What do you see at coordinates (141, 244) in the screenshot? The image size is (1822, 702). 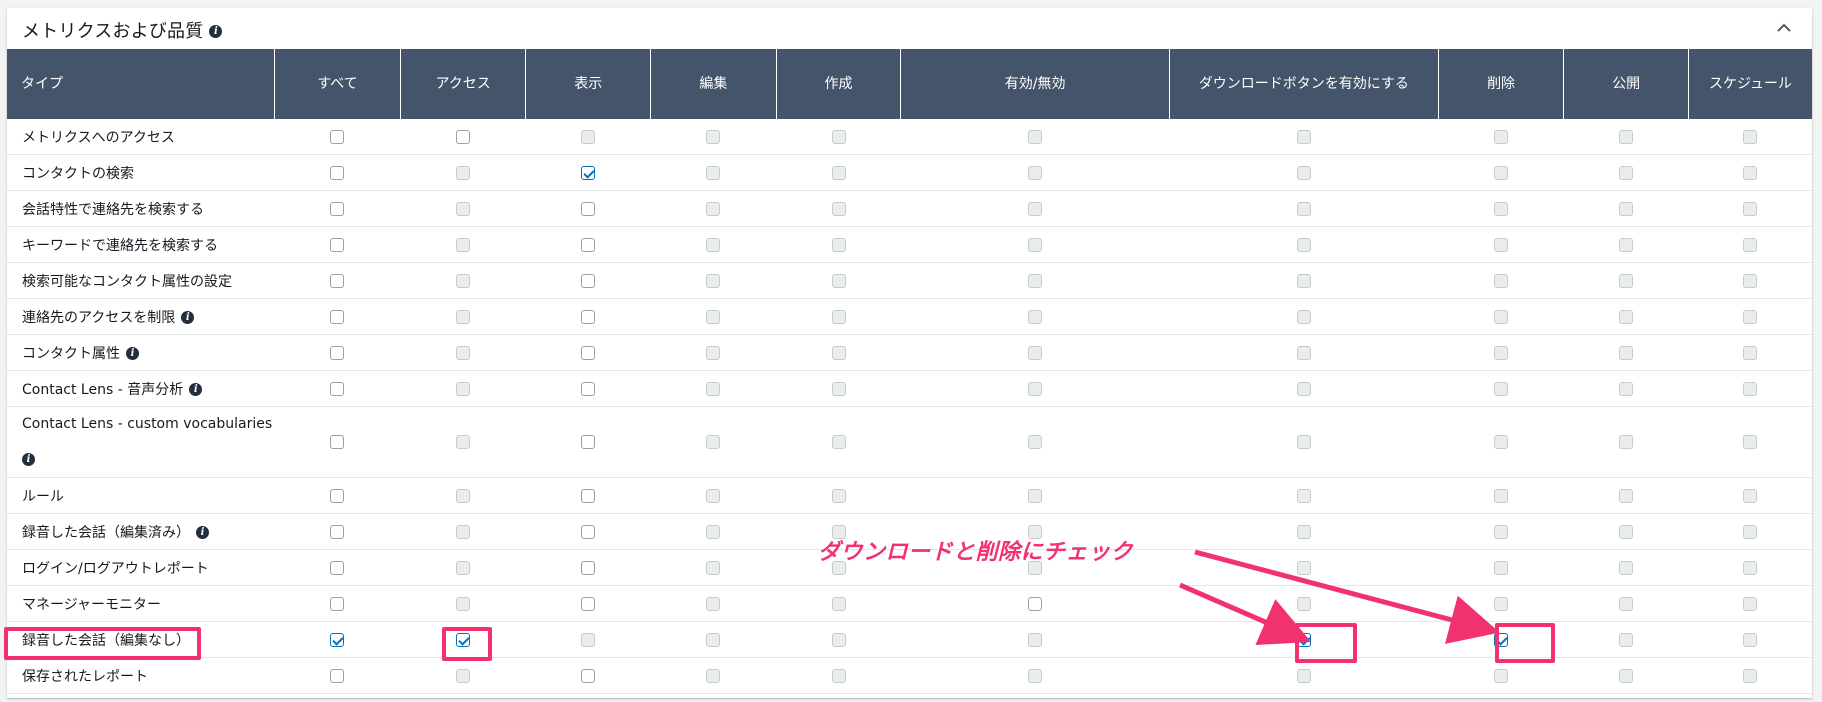 I see `row-label-cell: キーワードで連絡先を検索する` at bounding box center [141, 244].